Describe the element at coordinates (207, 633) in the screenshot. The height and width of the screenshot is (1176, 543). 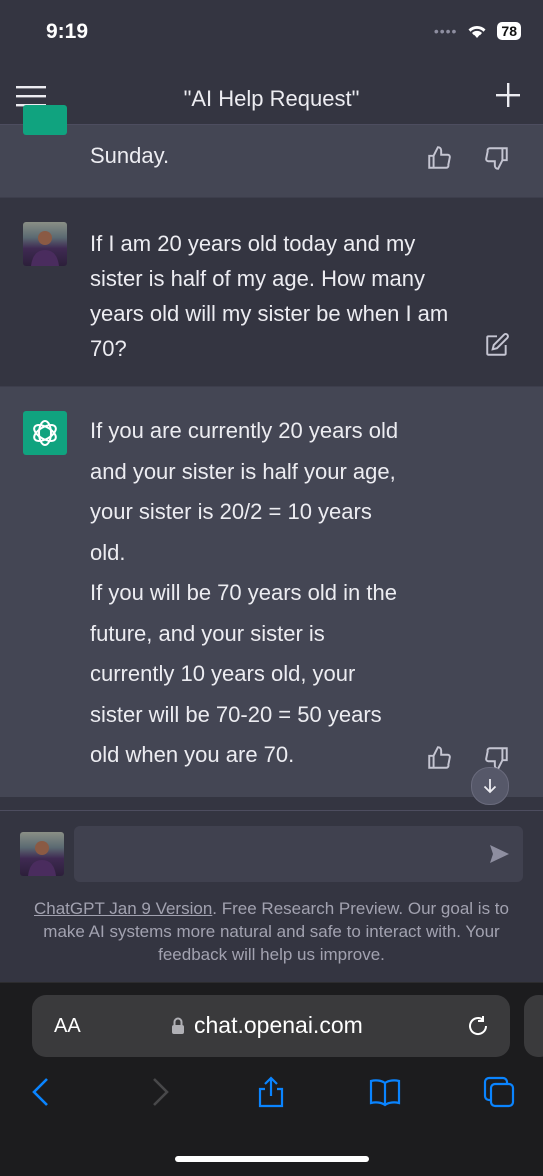
I see `message-line: future, and your sister is` at that location.